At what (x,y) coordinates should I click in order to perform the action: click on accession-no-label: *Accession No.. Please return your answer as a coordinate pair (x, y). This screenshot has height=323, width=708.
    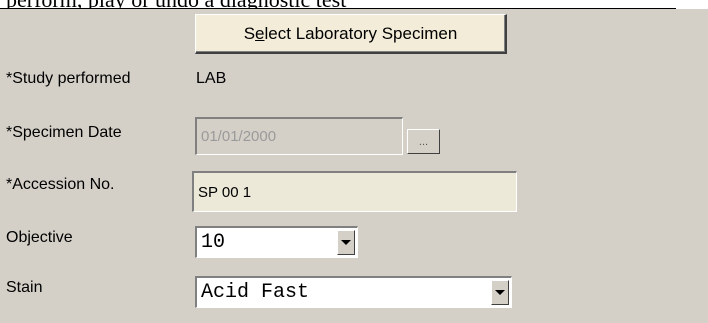
    Looking at the image, I should click on (60, 184).